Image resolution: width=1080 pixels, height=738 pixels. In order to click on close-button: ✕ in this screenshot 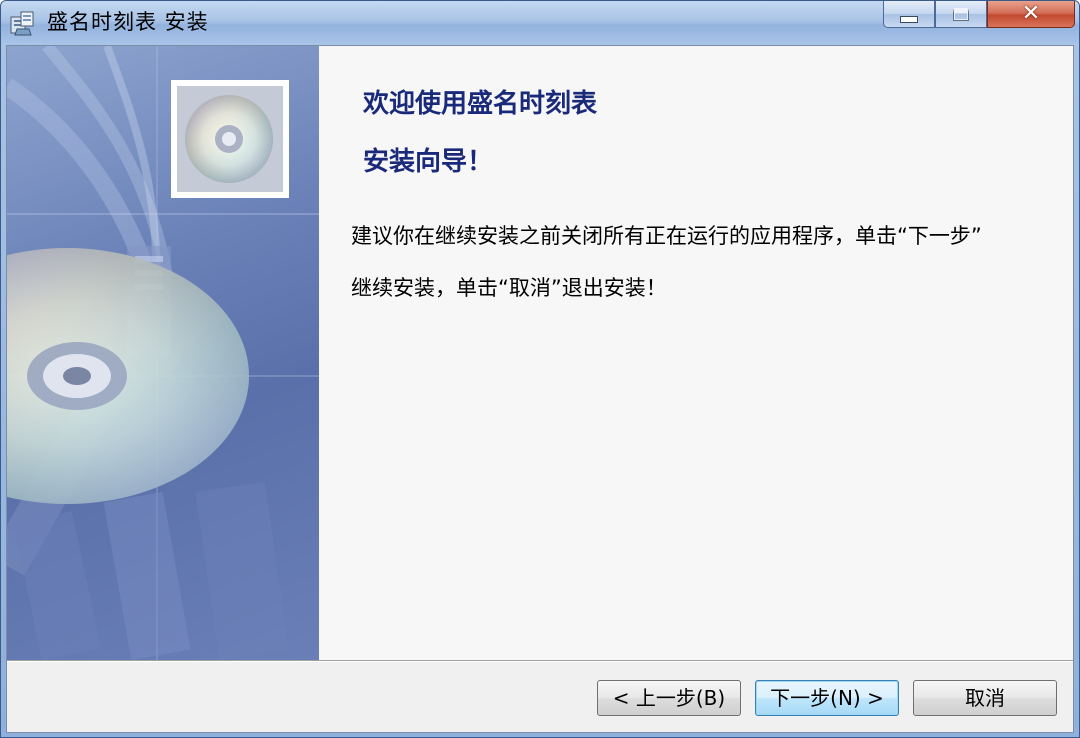, I will do `click(1031, 14)`.